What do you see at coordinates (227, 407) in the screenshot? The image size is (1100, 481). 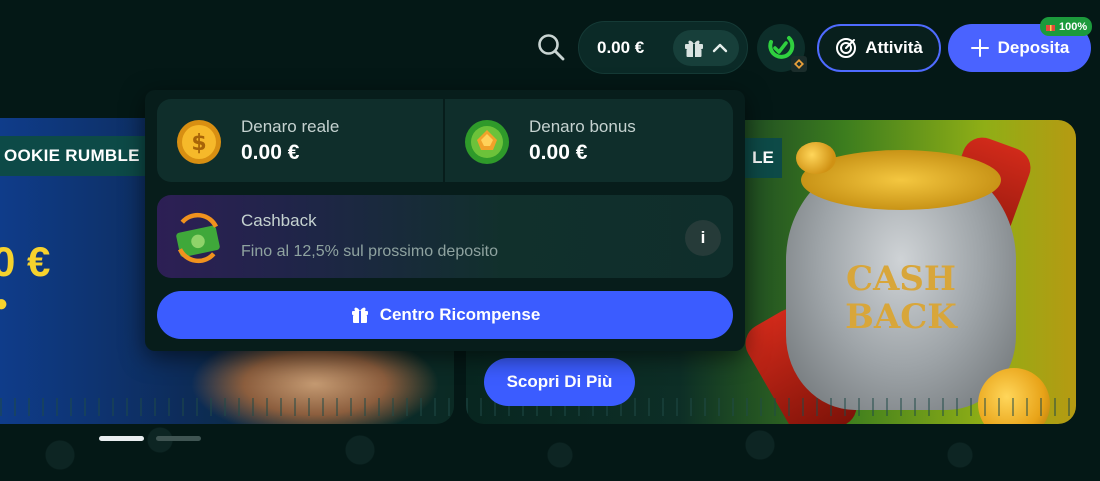 I see `greek-pattern` at bounding box center [227, 407].